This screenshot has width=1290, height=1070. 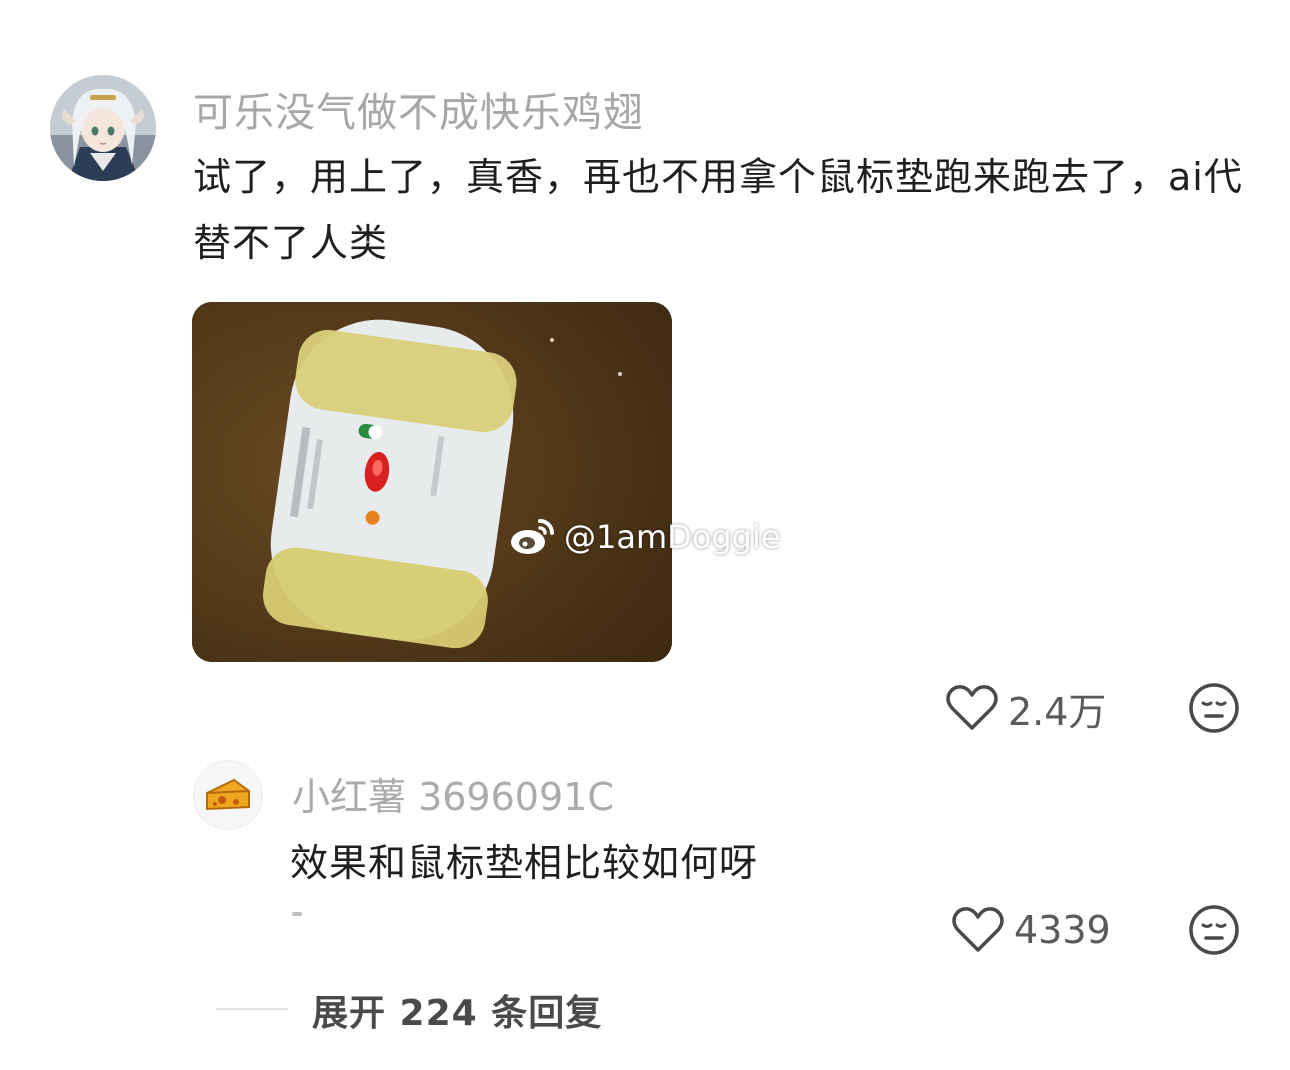 I want to click on comment-image, so click(x=432, y=482).